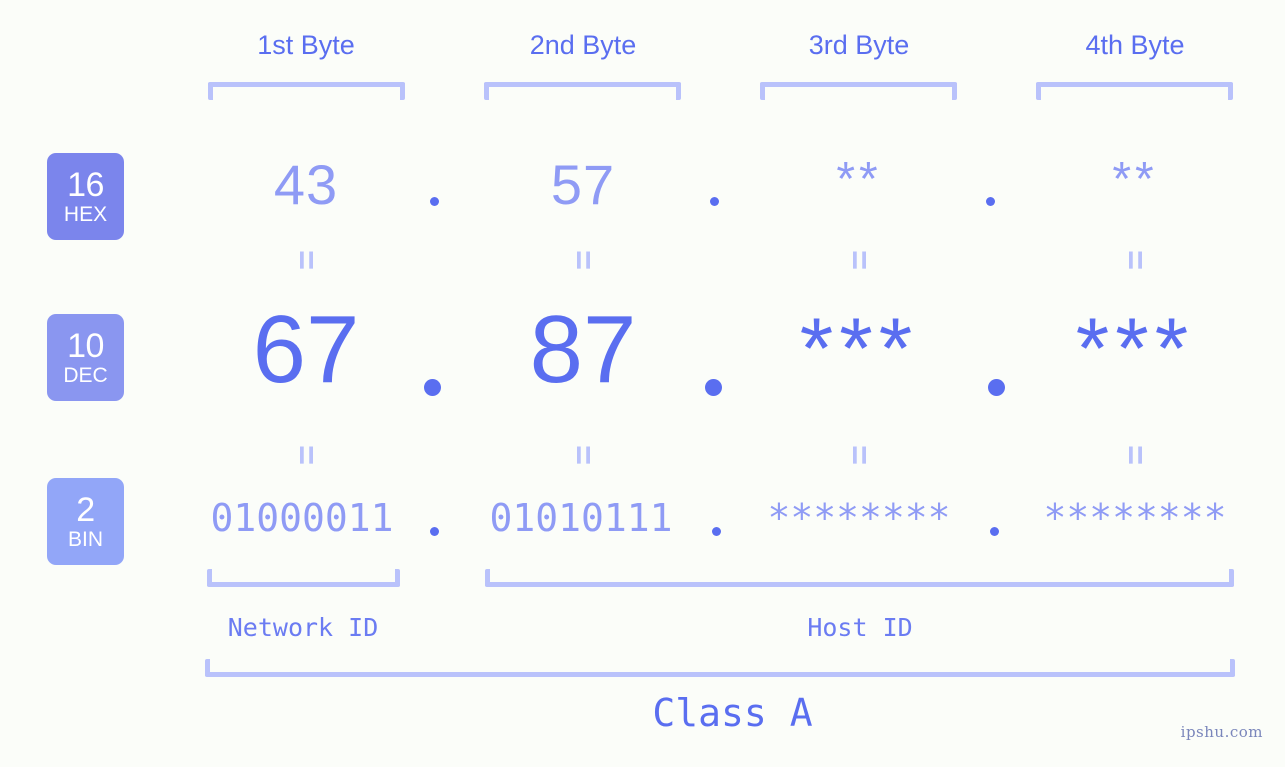  What do you see at coordinates (306, 455) in the screenshot?
I see `equals-icon-dec-bin-1: =` at bounding box center [306, 455].